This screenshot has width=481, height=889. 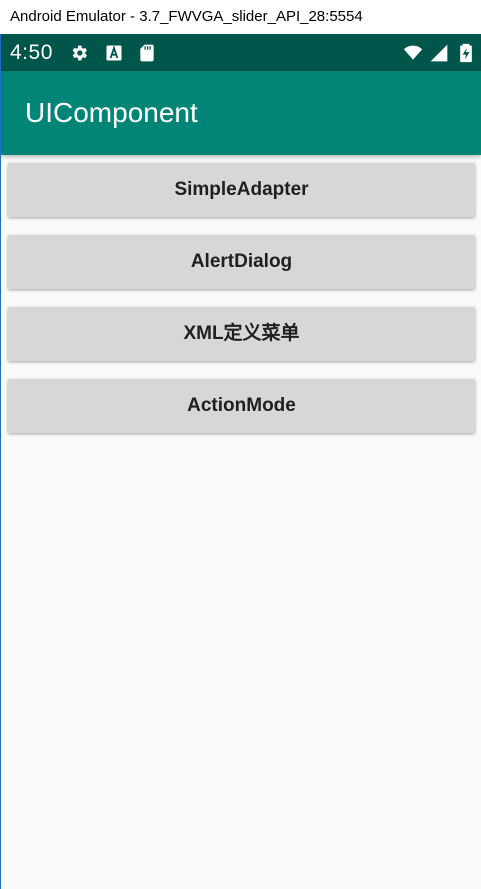 I want to click on app-title: UIComponent, so click(x=111, y=112).